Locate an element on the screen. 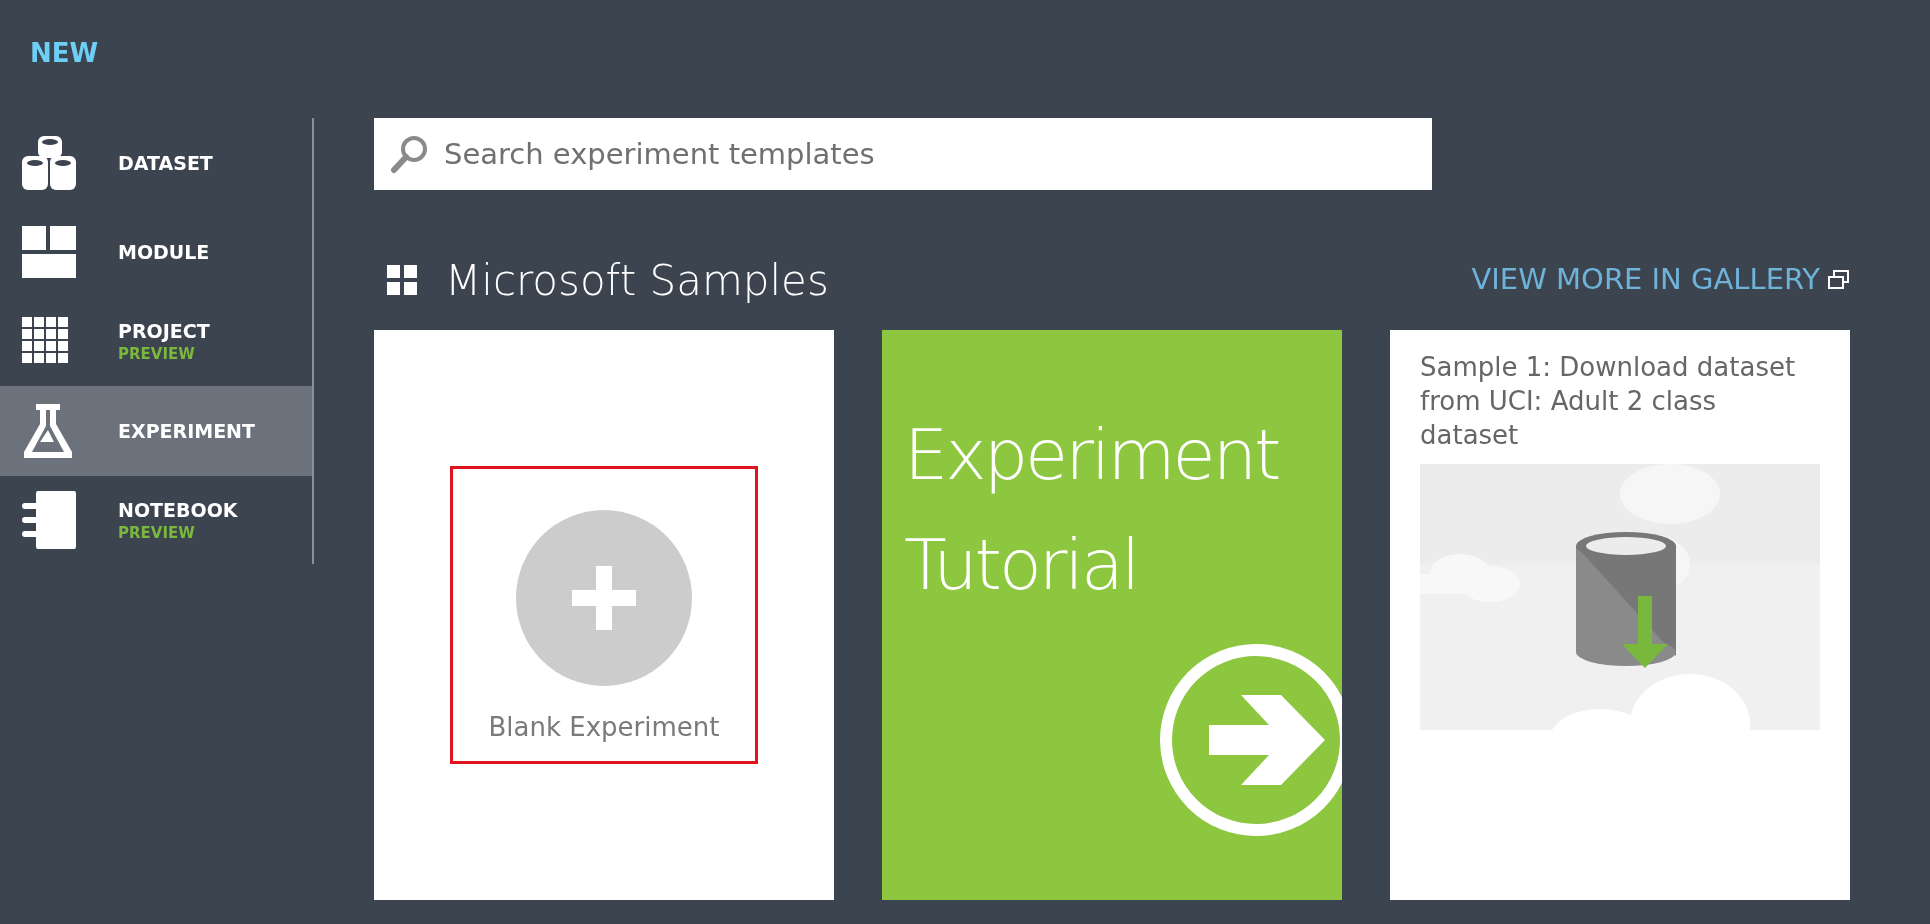 The height and width of the screenshot is (924, 1930). sidebar-label: DATASET is located at coordinates (165, 163).